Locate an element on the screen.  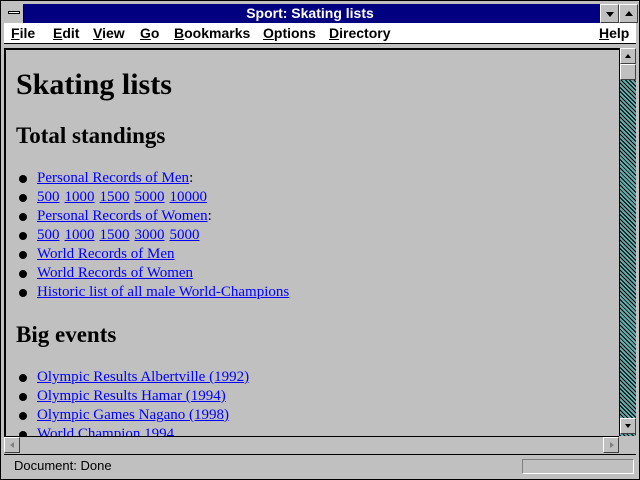
title-bar: Sport: Skating lists is located at coordinates (321, 13).